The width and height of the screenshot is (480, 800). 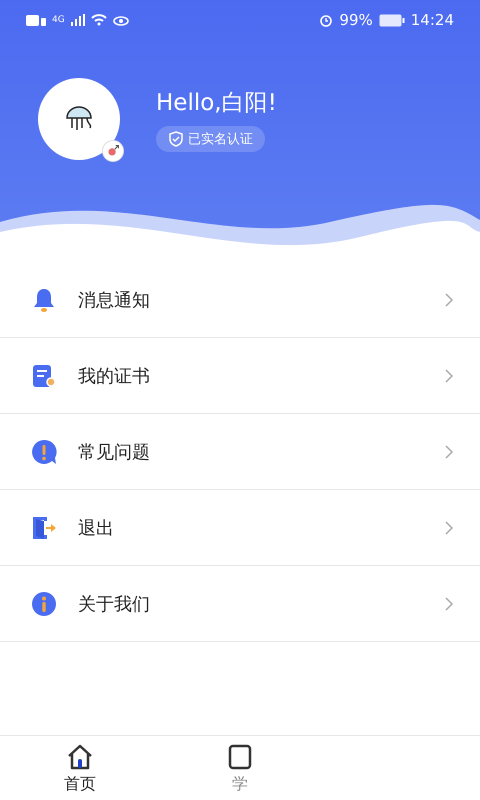 What do you see at coordinates (240, 528) in the screenshot?
I see `menu-item: 退出` at bounding box center [240, 528].